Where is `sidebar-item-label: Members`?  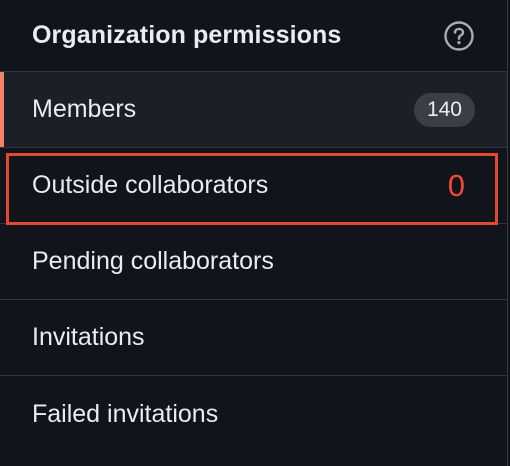
sidebar-item-label: Members is located at coordinates (84, 109).